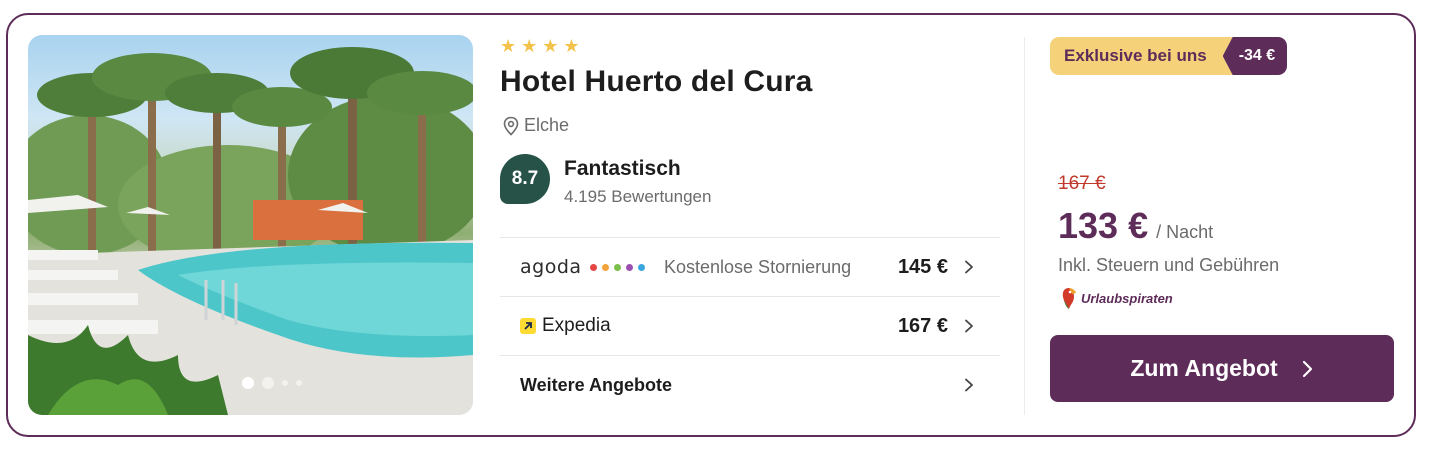  What do you see at coordinates (547, 125) in the screenshot?
I see `location-label: Elche` at bounding box center [547, 125].